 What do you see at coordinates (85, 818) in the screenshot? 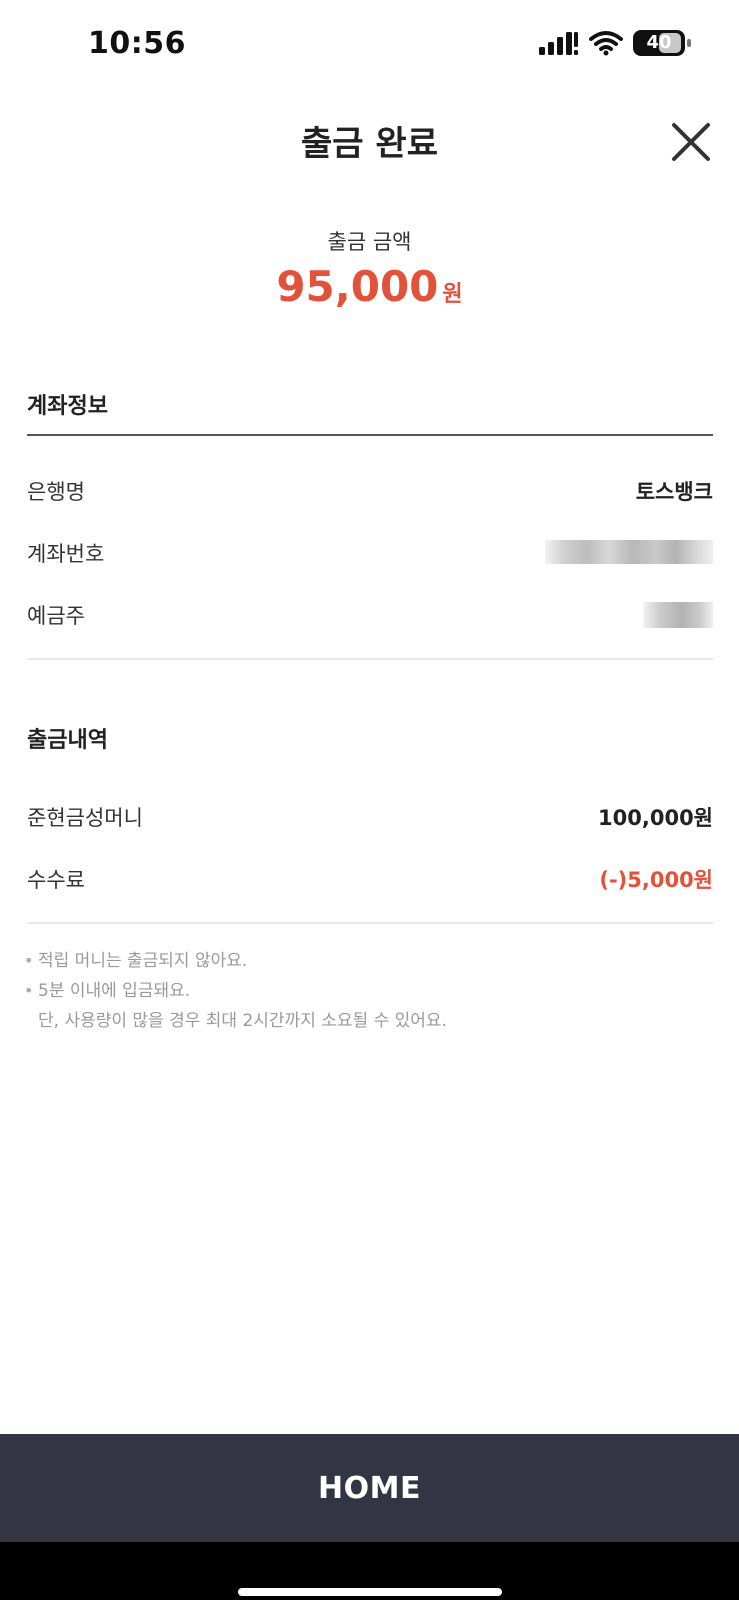
I see `cash-money-label: 준현금성머니` at bounding box center [85, 818].